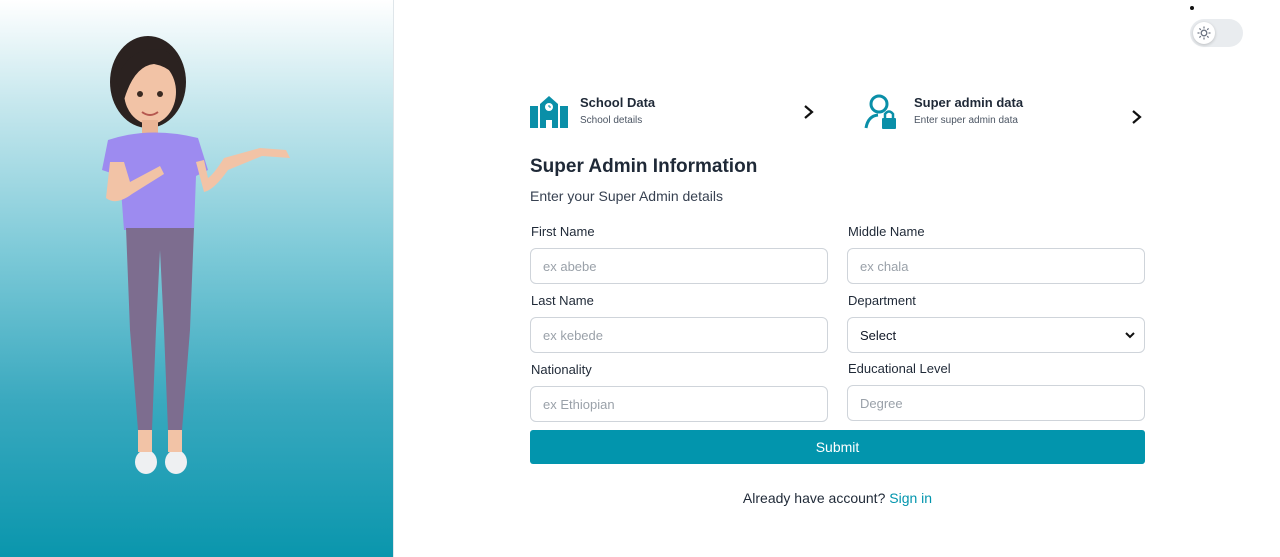  What do you see at coordinates (996, 403) in the screenshot?
I see `educational-level-input` at bounding box center [996, 403].